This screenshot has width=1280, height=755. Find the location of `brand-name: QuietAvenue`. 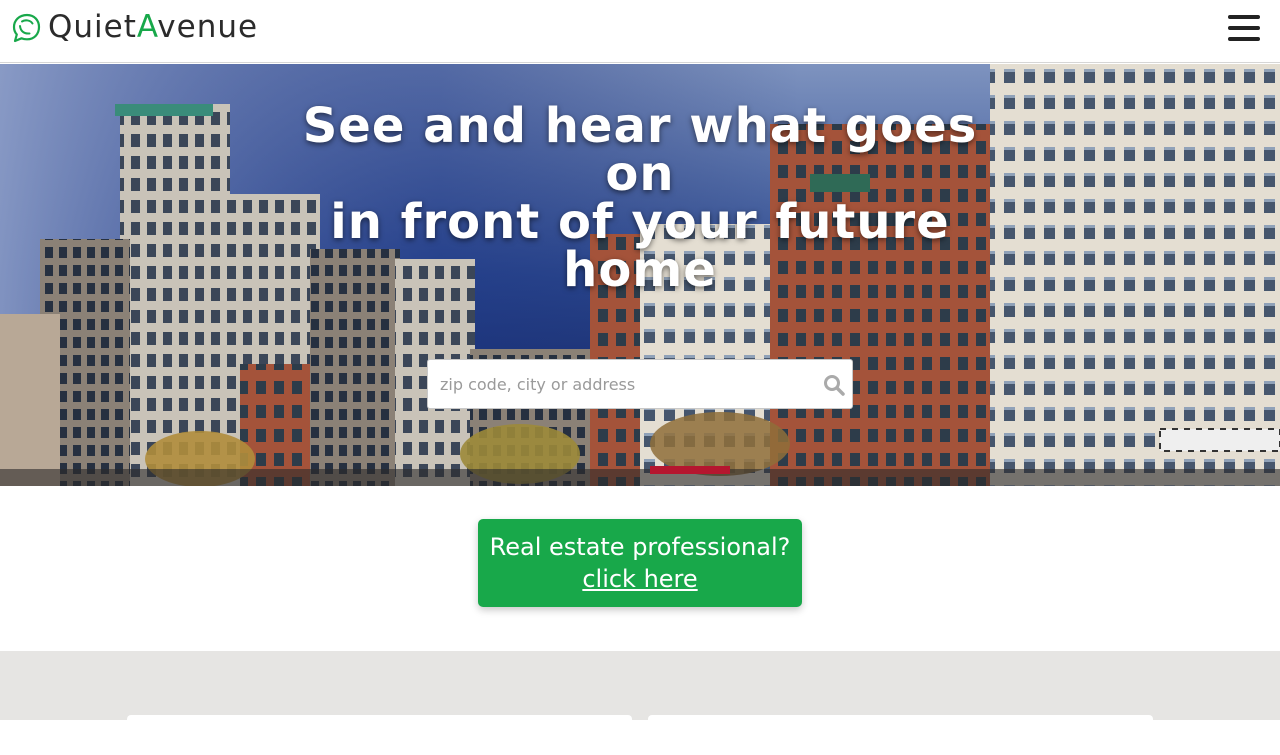

brand-name: QuietAvenue is located at coordinates (153, 27).